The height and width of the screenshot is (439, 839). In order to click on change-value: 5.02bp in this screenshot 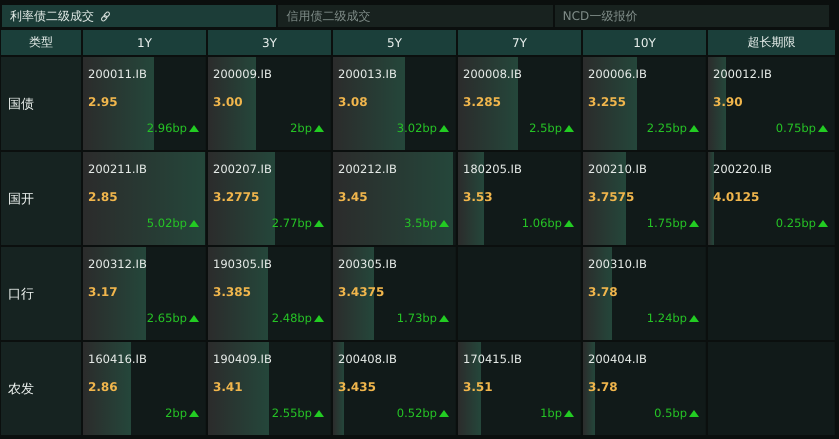, I will do `click(166, 223)`.